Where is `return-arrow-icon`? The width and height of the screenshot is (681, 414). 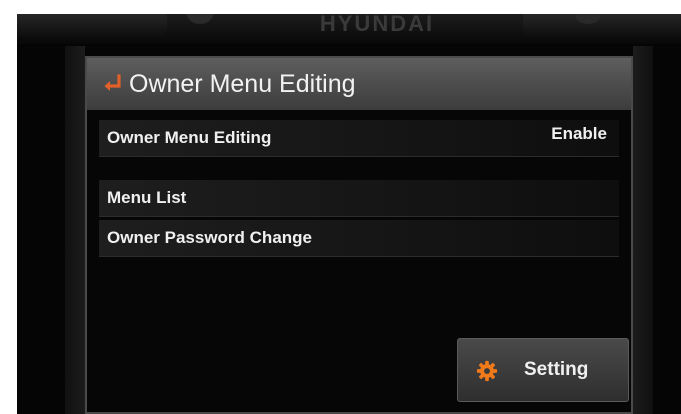
return-arrow-icon is located at coordinates (113, 84).